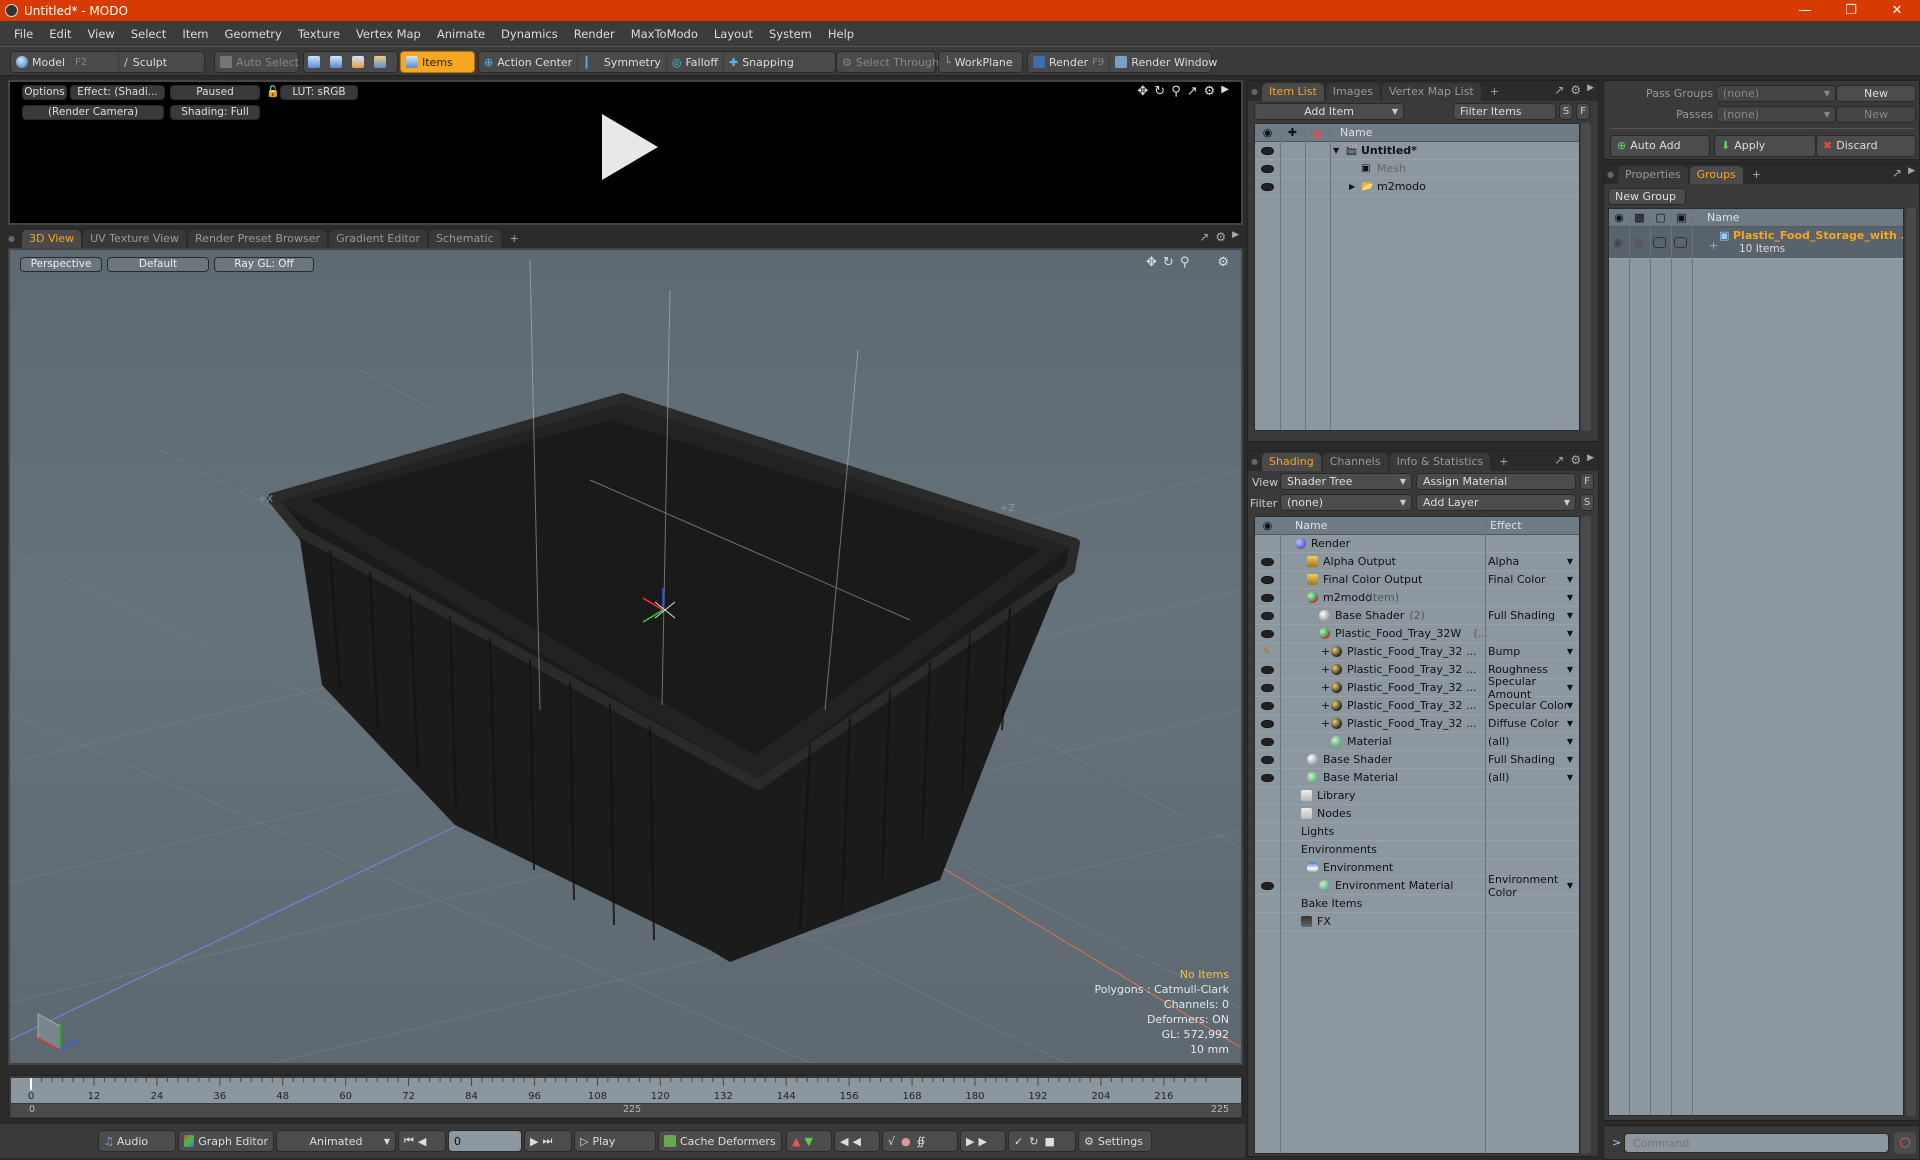 The height and width of the screenshot is (1160, 1920). Describe the element at coordinates (1417, 814) in the screenshot. I see `shader-tree-row: Nodes` at that location.